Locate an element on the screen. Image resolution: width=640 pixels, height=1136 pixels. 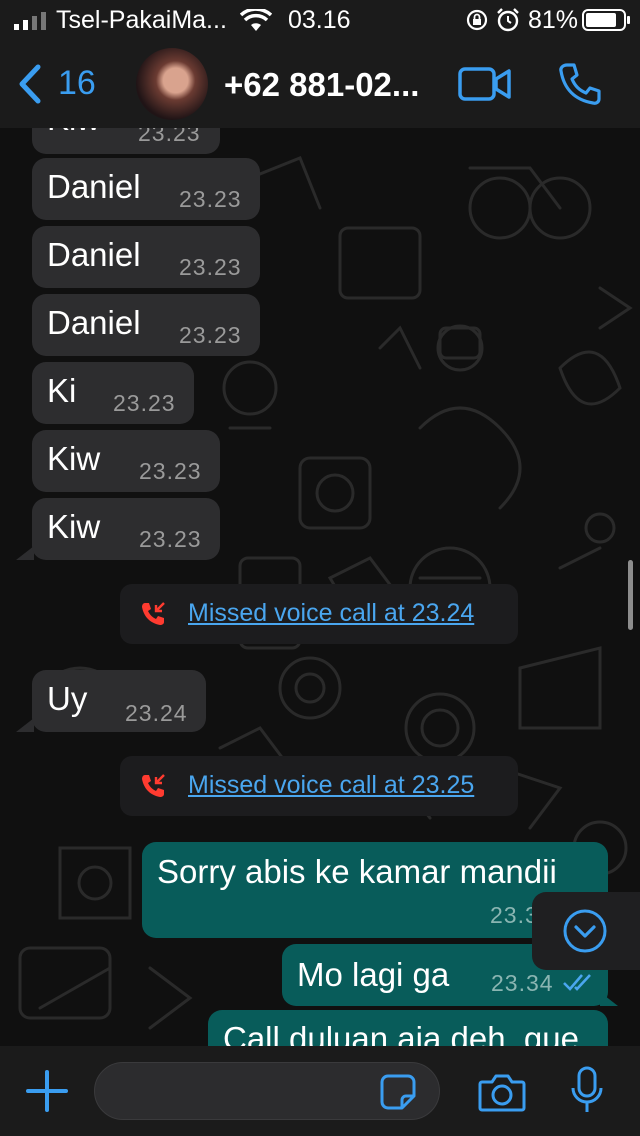
video-call-icon is located at coordinates (485, 84).